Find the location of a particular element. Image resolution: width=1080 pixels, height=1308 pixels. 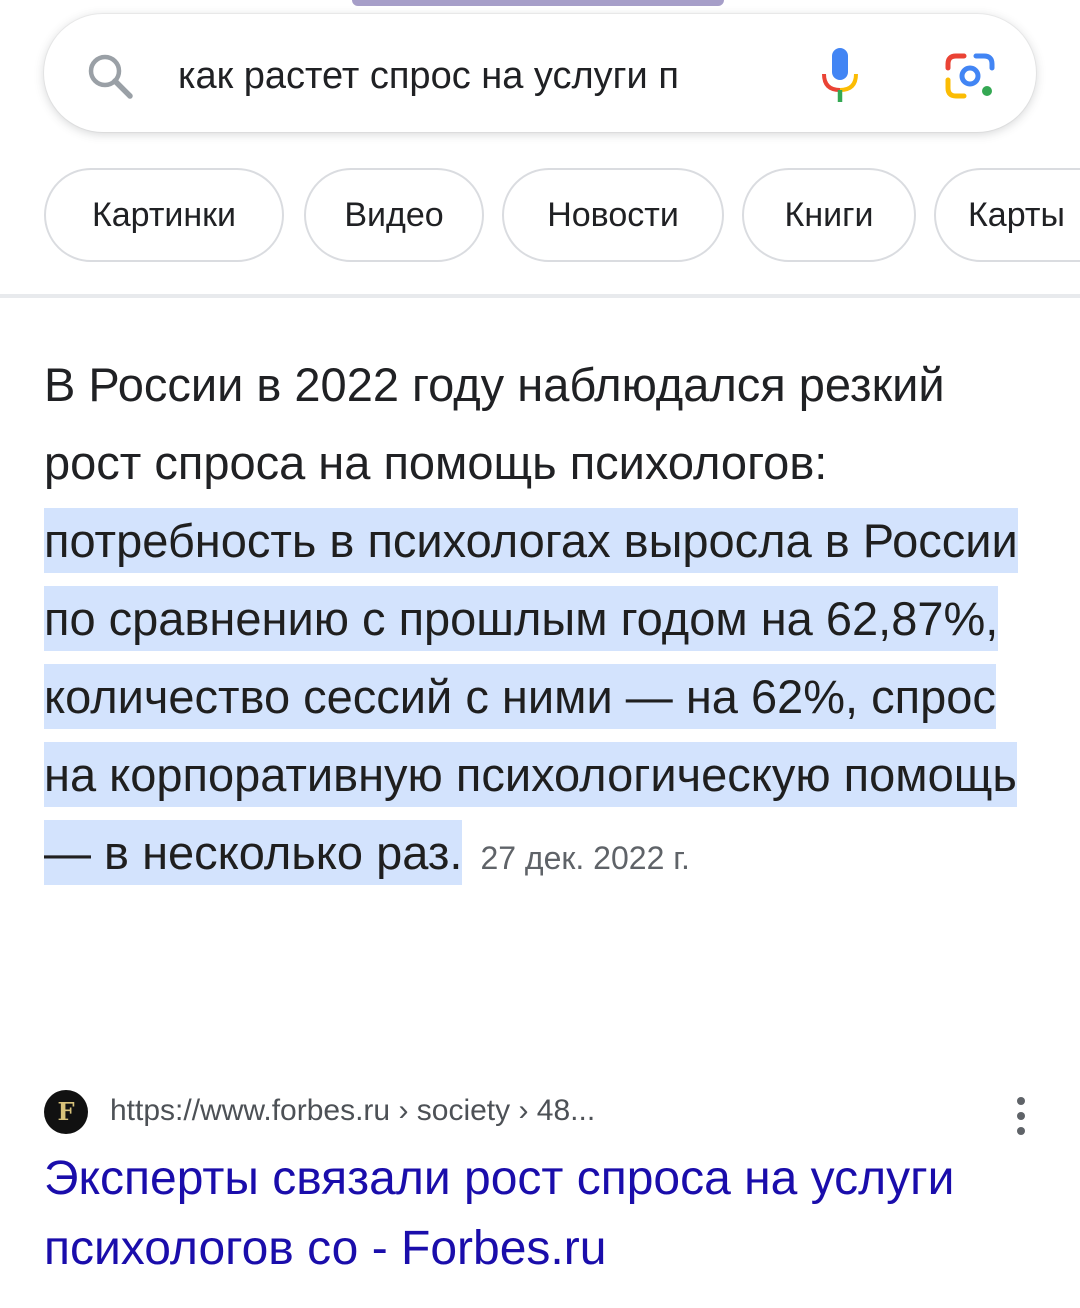

chip-images: Картинки is located at coordinates (164, 215).